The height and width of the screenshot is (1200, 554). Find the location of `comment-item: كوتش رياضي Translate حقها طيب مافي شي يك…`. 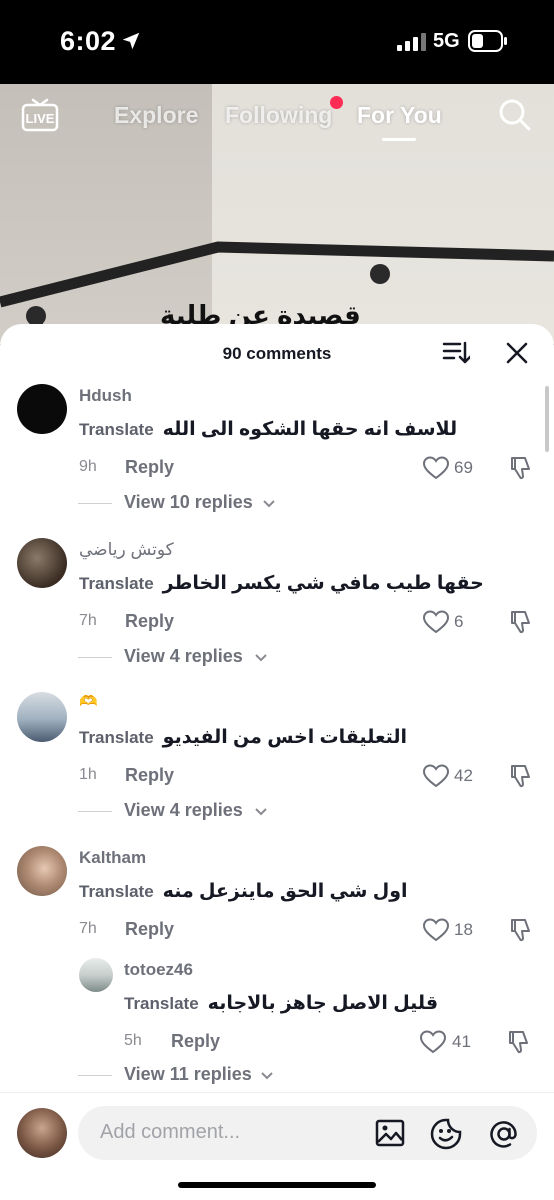

comment-item: كوتش رياضي Translate حقها طيب مافي شي يك… is located at coordinates (277, 609).